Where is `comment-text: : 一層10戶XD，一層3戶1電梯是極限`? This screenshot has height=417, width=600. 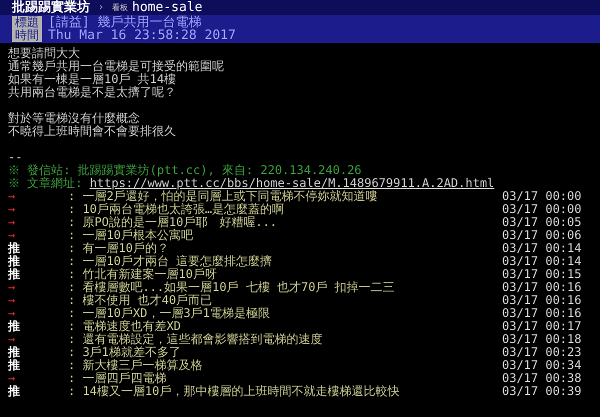 comment-text: : 一層10戶XD，一層3戶1電梯是極限 is located at coordinates (169, 313).